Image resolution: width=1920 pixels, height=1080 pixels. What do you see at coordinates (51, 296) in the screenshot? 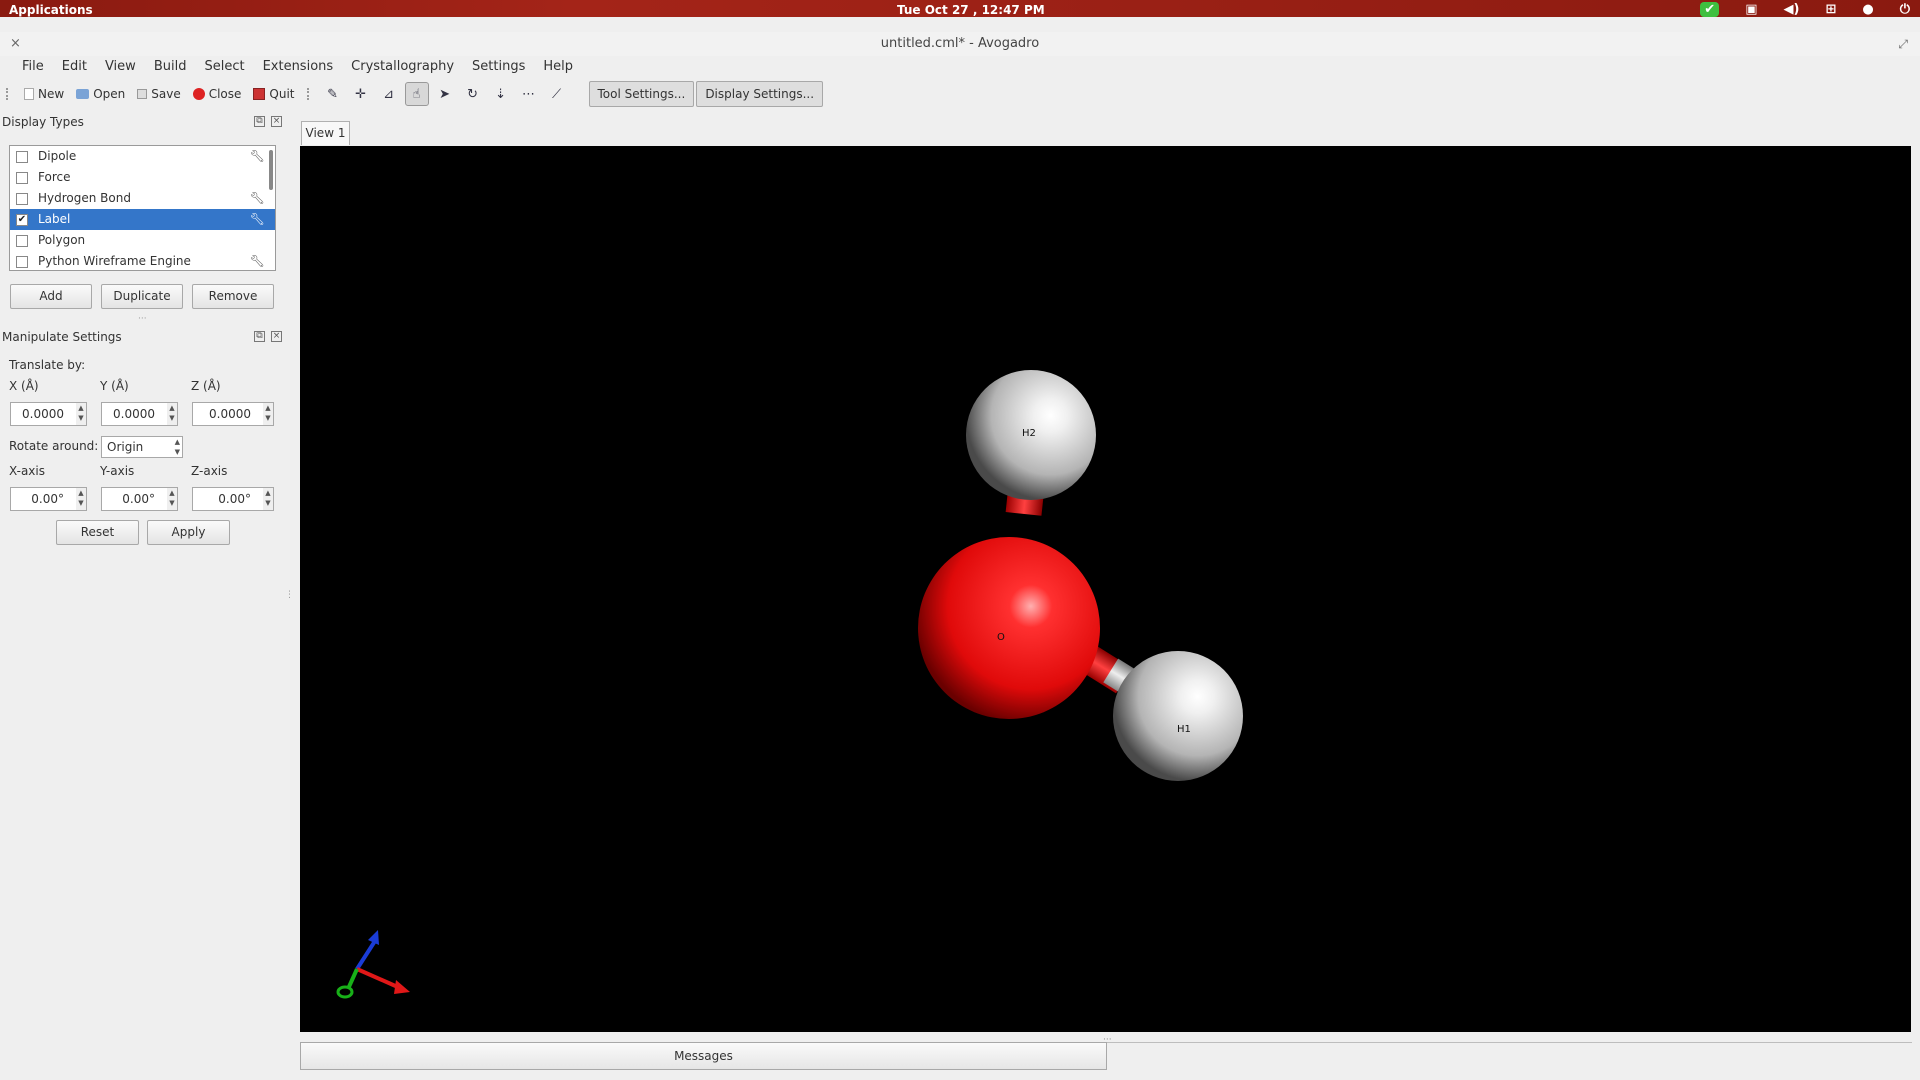
I see `add-display-button: Add` at bounding box center [51, 296].